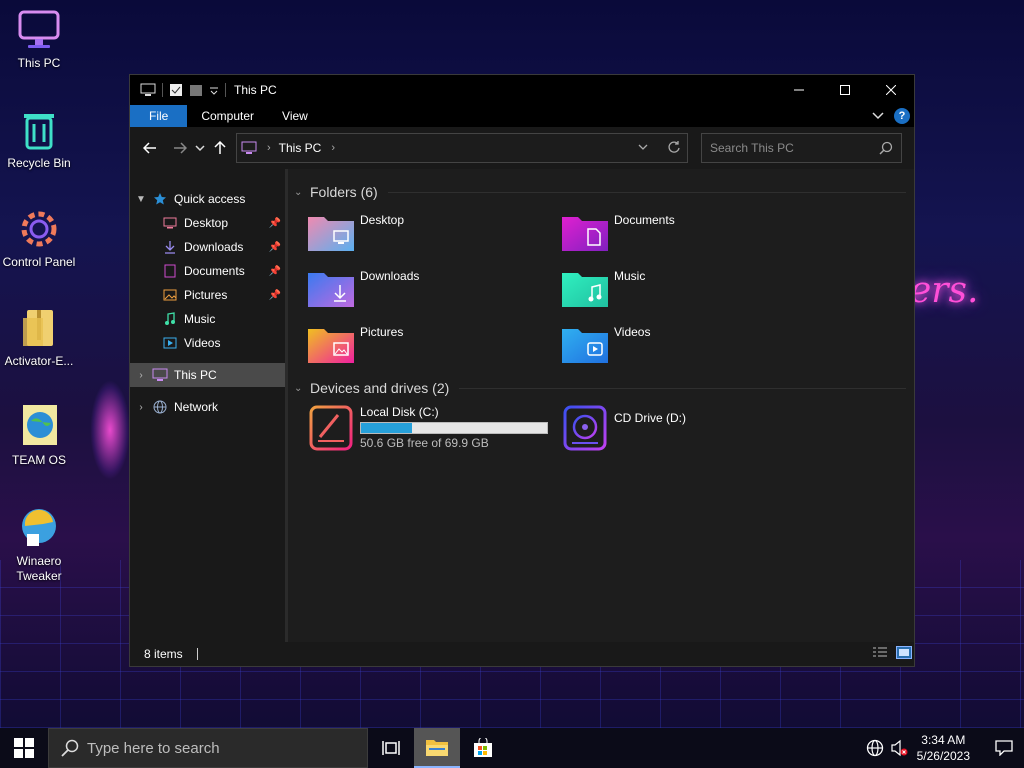  I want to click on folder-tile-videos: Videos, so click(689, 345).